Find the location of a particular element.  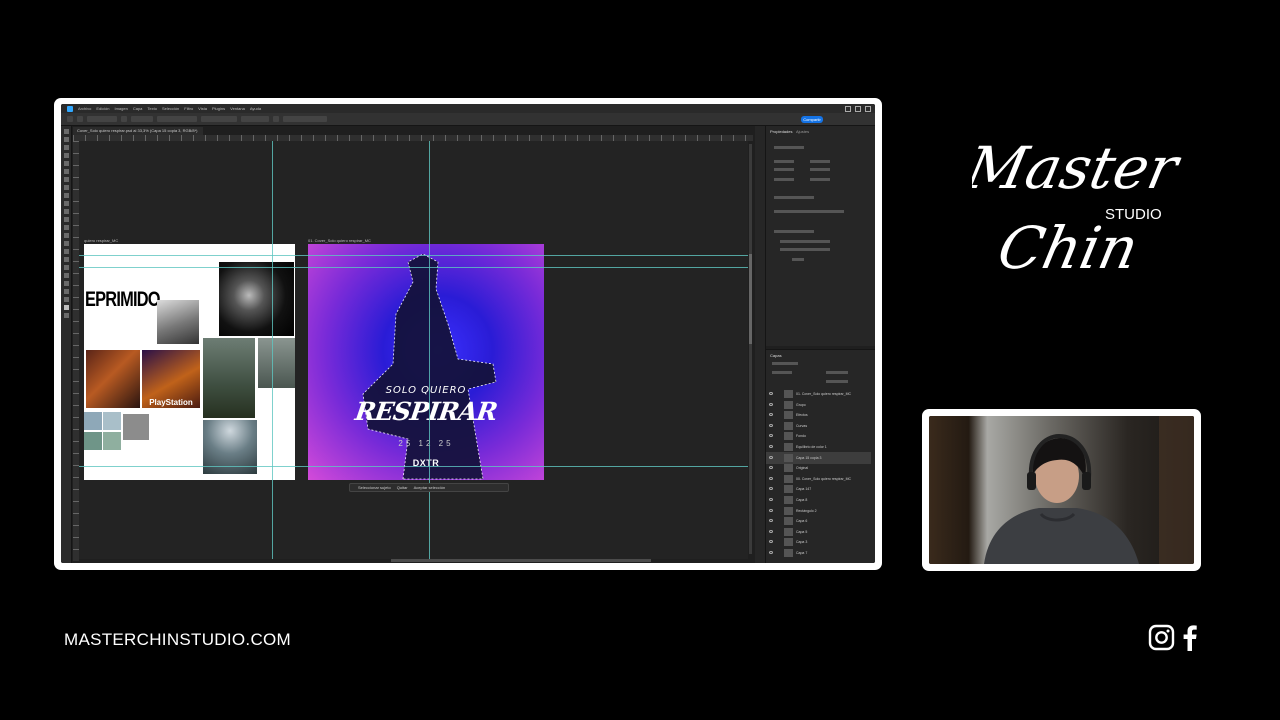

tab-layers: Capas is located at coordinates (776, 355).